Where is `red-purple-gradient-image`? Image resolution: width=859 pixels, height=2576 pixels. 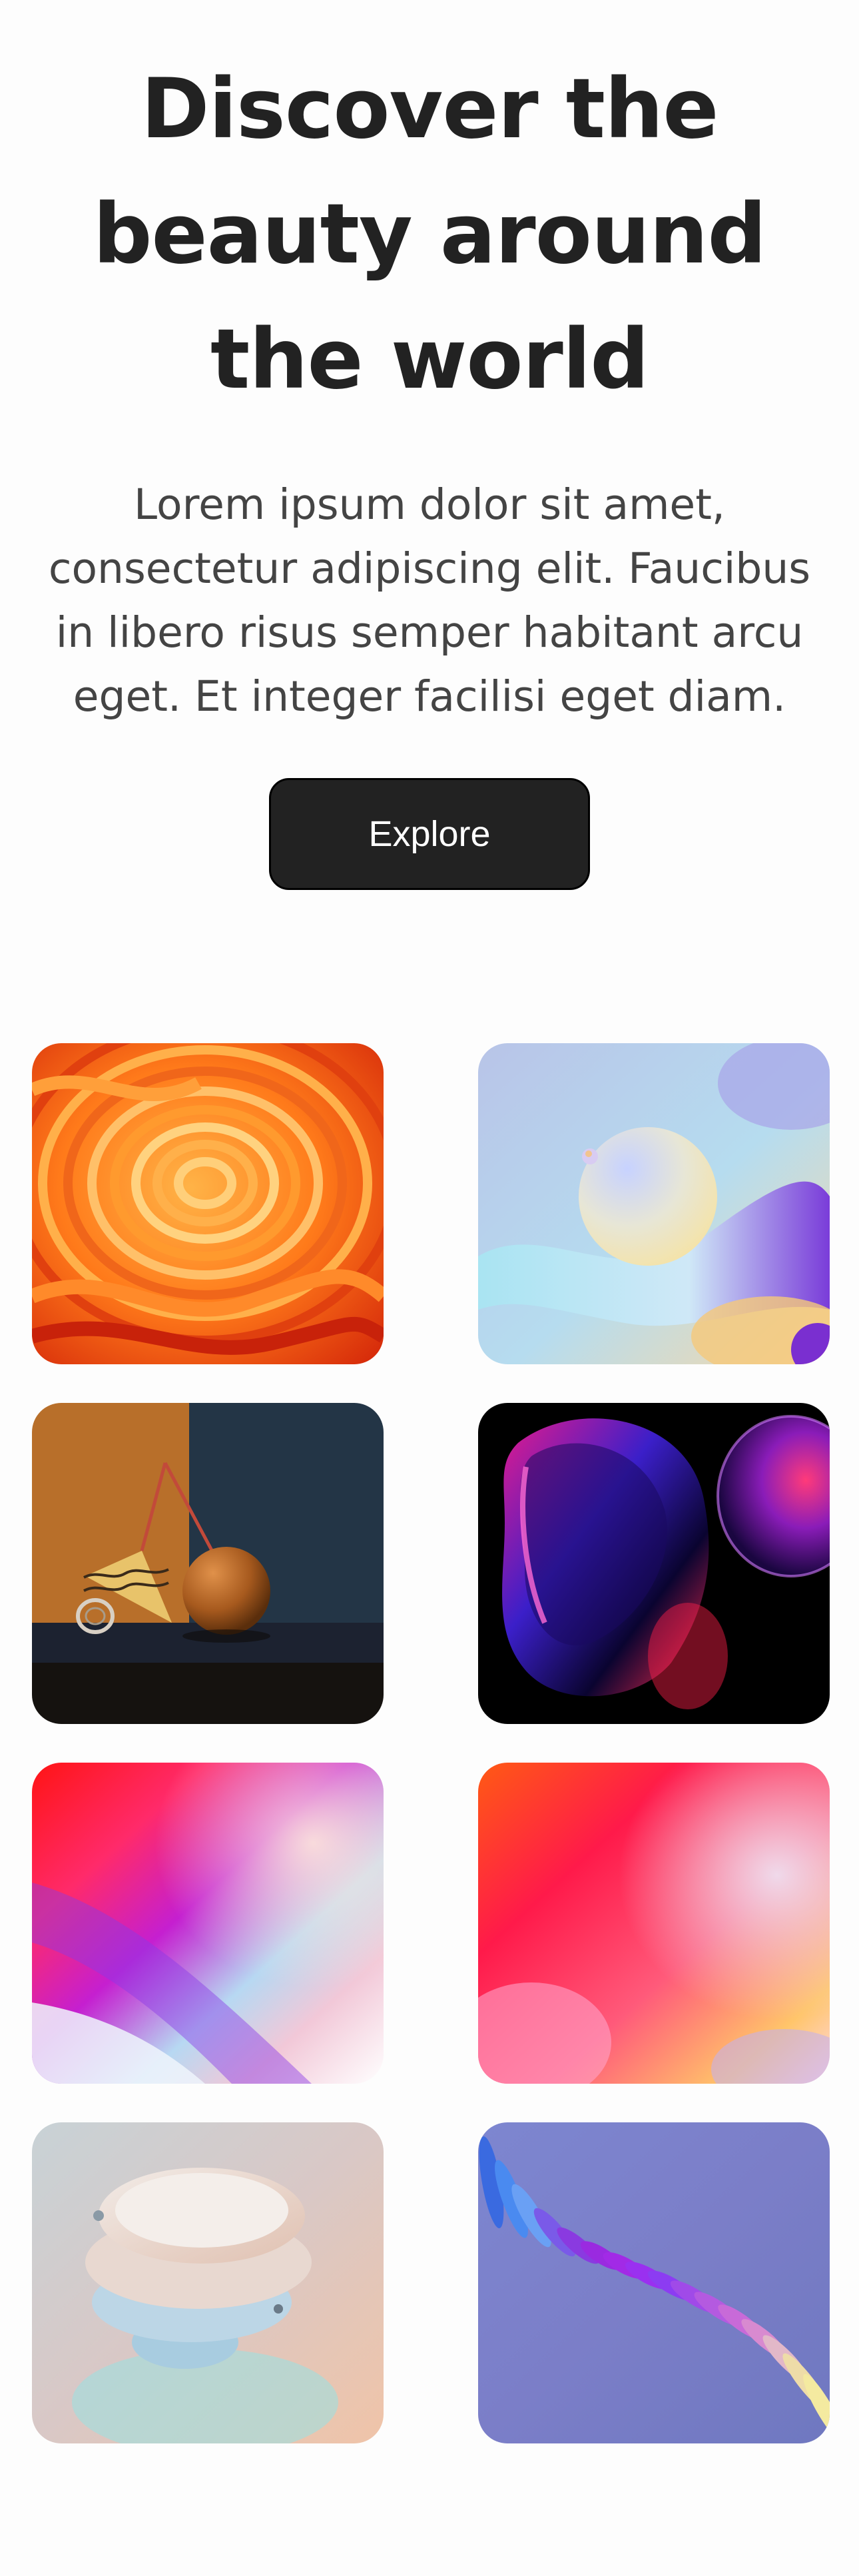 red-purple-gradient-image is located at coordinates (208, 1924).